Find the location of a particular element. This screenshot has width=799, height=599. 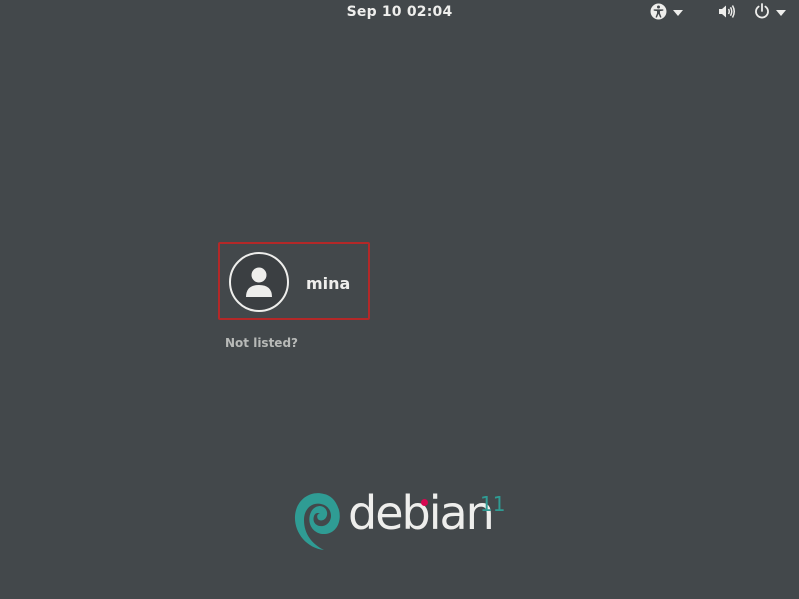

power-icon is located at coordinates (762, 13).